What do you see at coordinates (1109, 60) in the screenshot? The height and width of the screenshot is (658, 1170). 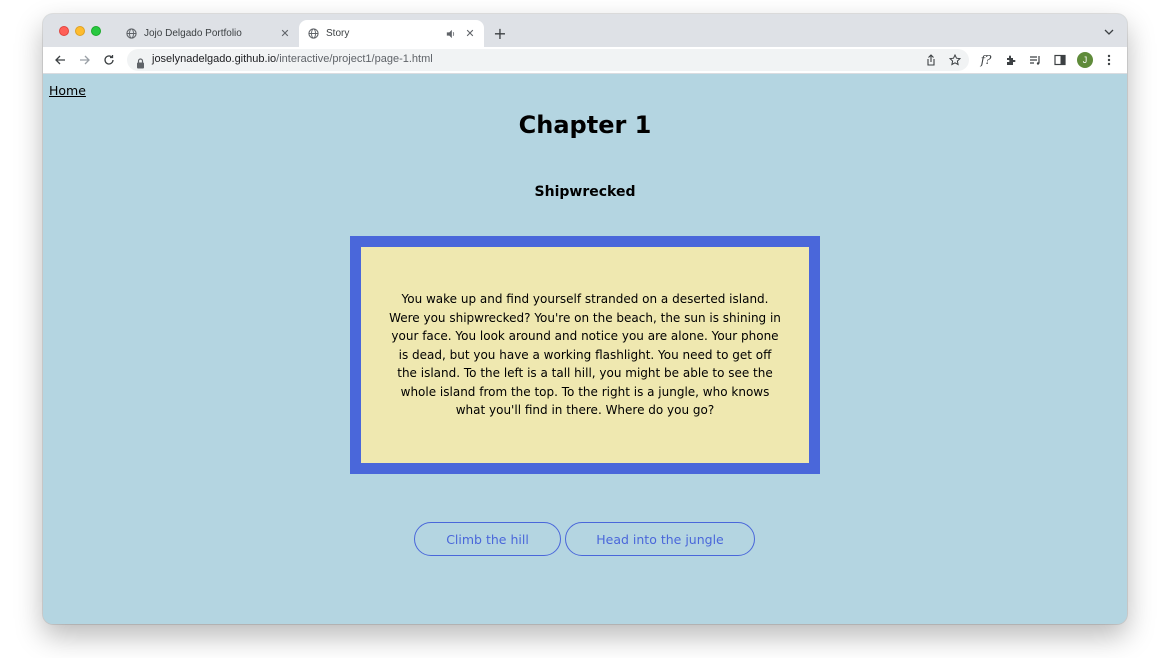 I see `kebab-menu-icon` at bounding box center [1109, 60].